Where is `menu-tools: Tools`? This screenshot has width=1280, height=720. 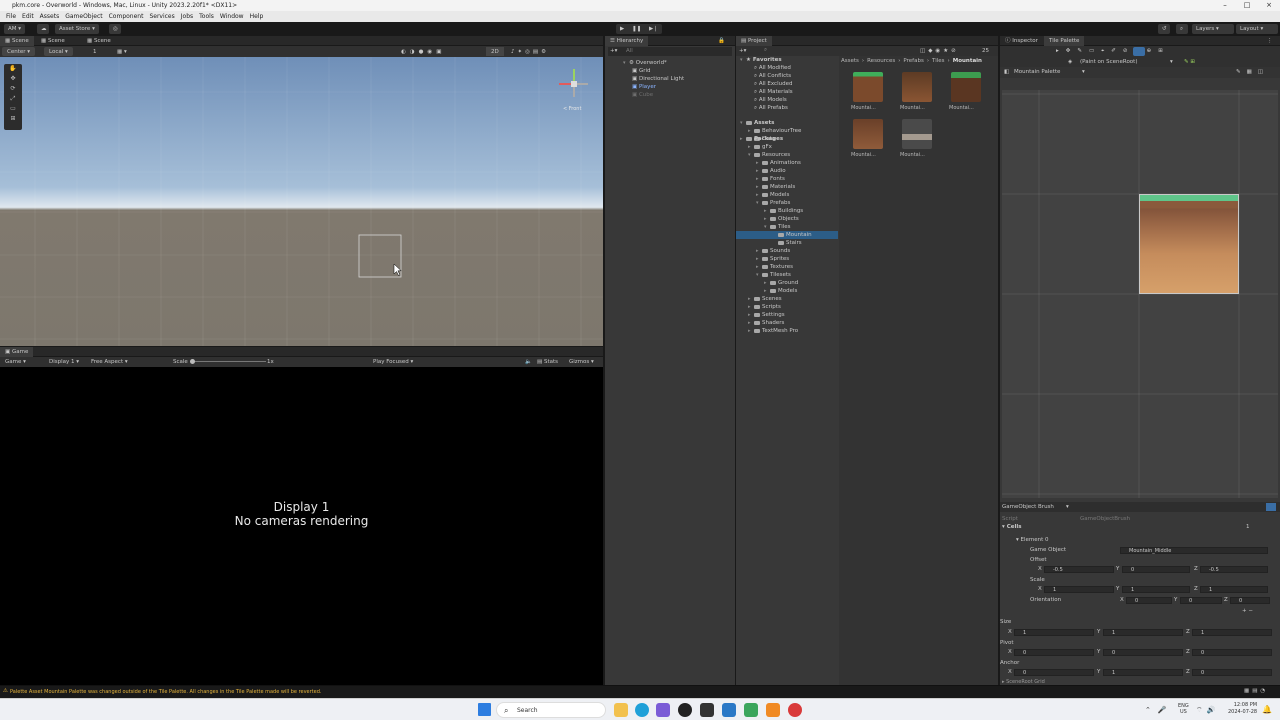
menu-tools: Tools is located at coordinates (206, 16).